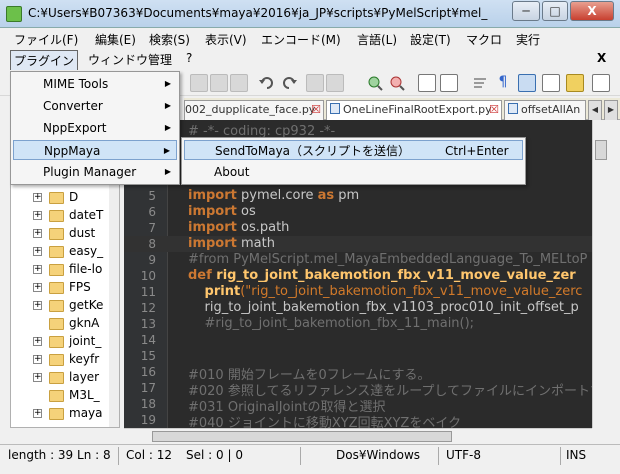 The height and width of the screenshot is (474, 620). What do you see at coordinates (199, 83) in the screenshot?
I see `cut-icon` at bounding box center [199, 83].